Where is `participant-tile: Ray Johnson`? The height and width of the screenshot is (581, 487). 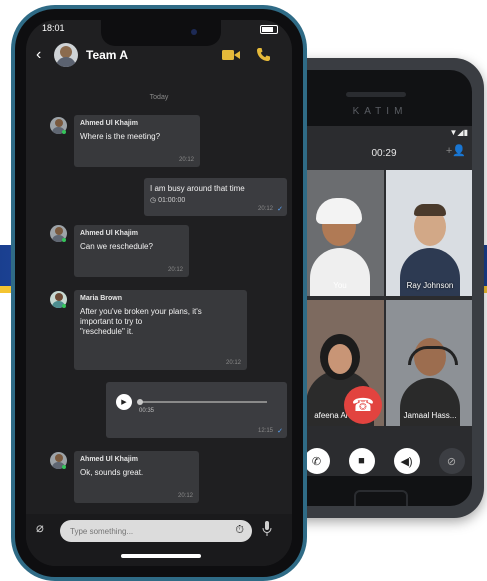 participant-tile: Ray Johnson is located at coordinates (429, 233).